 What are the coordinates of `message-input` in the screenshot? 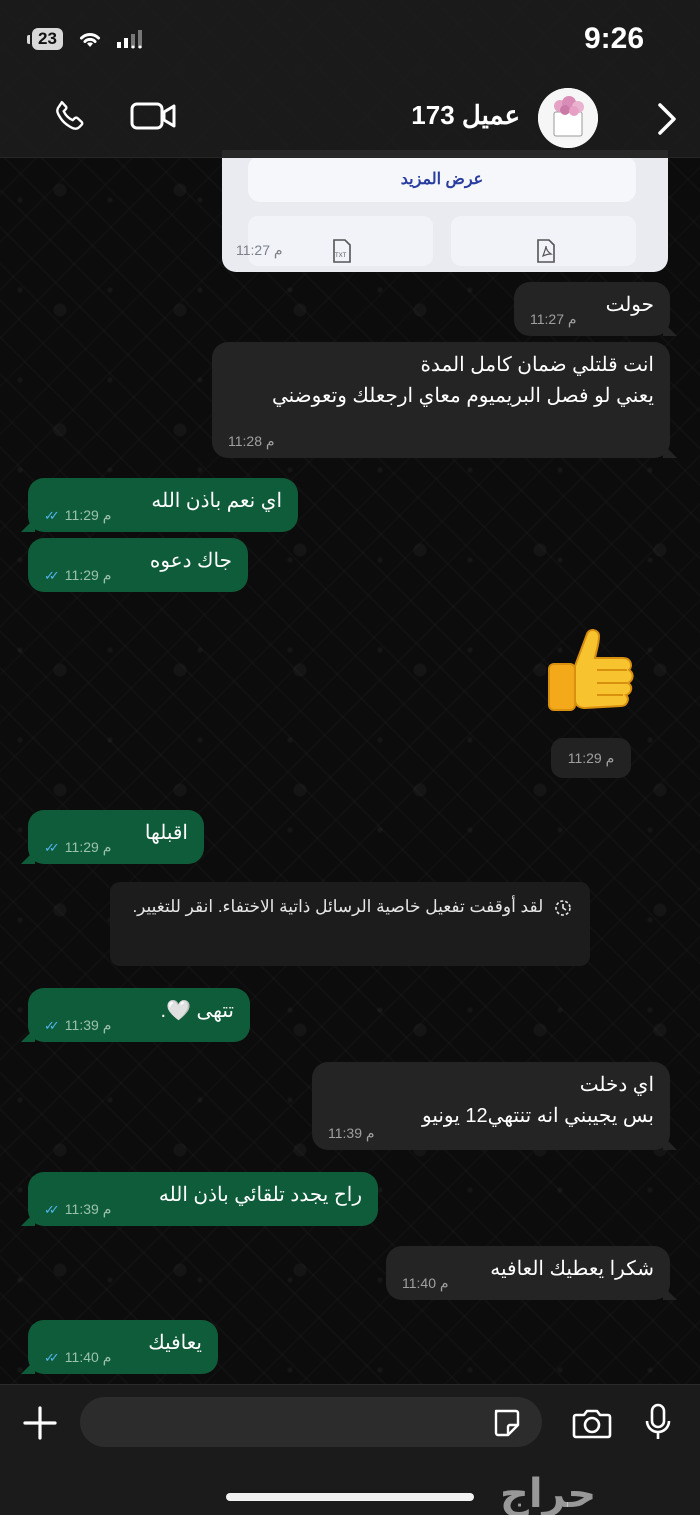 It's located at (311, 1422).